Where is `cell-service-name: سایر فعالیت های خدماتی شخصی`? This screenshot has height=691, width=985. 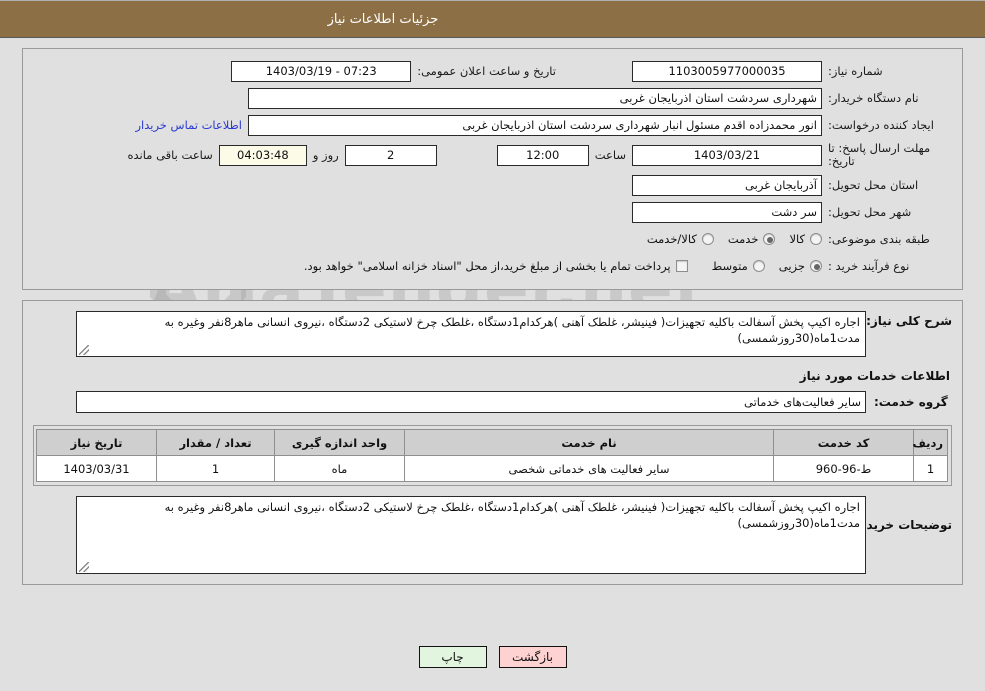
cell-service-name: سایر فعالیت های خدماتی شخصی is located at coordinates (589, 468).